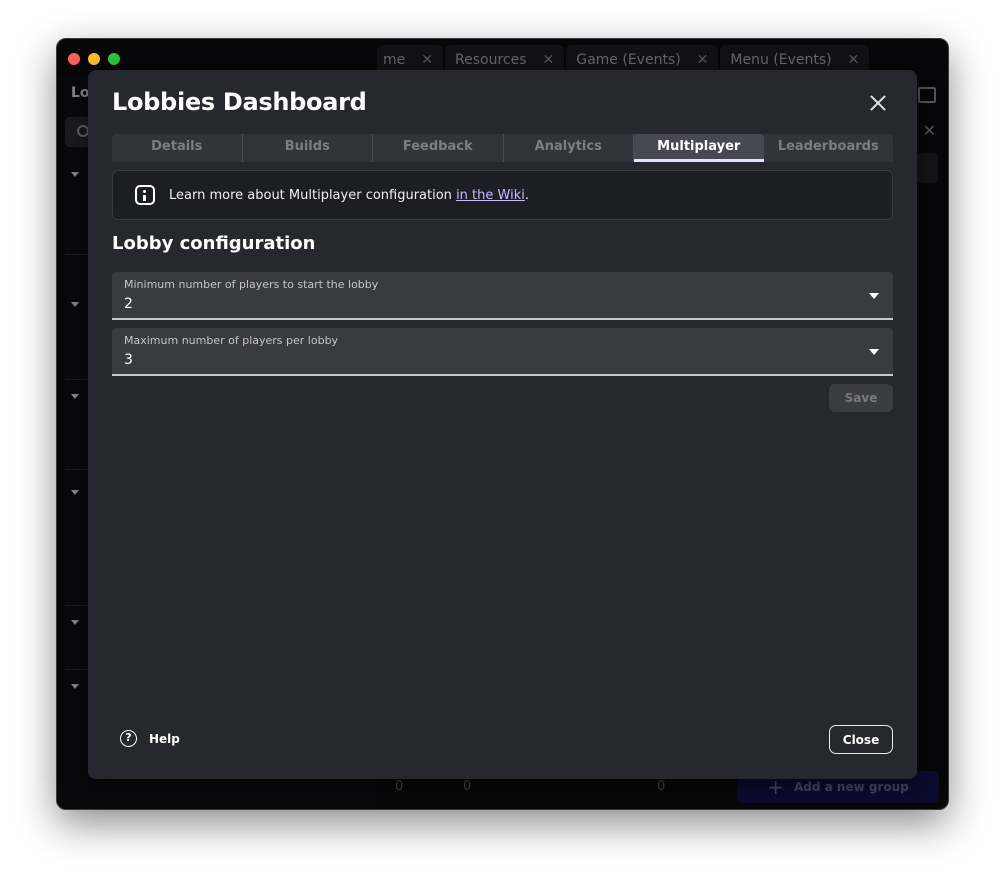  I want to click on wiki-link: in the Wiki, so click(490, 195).